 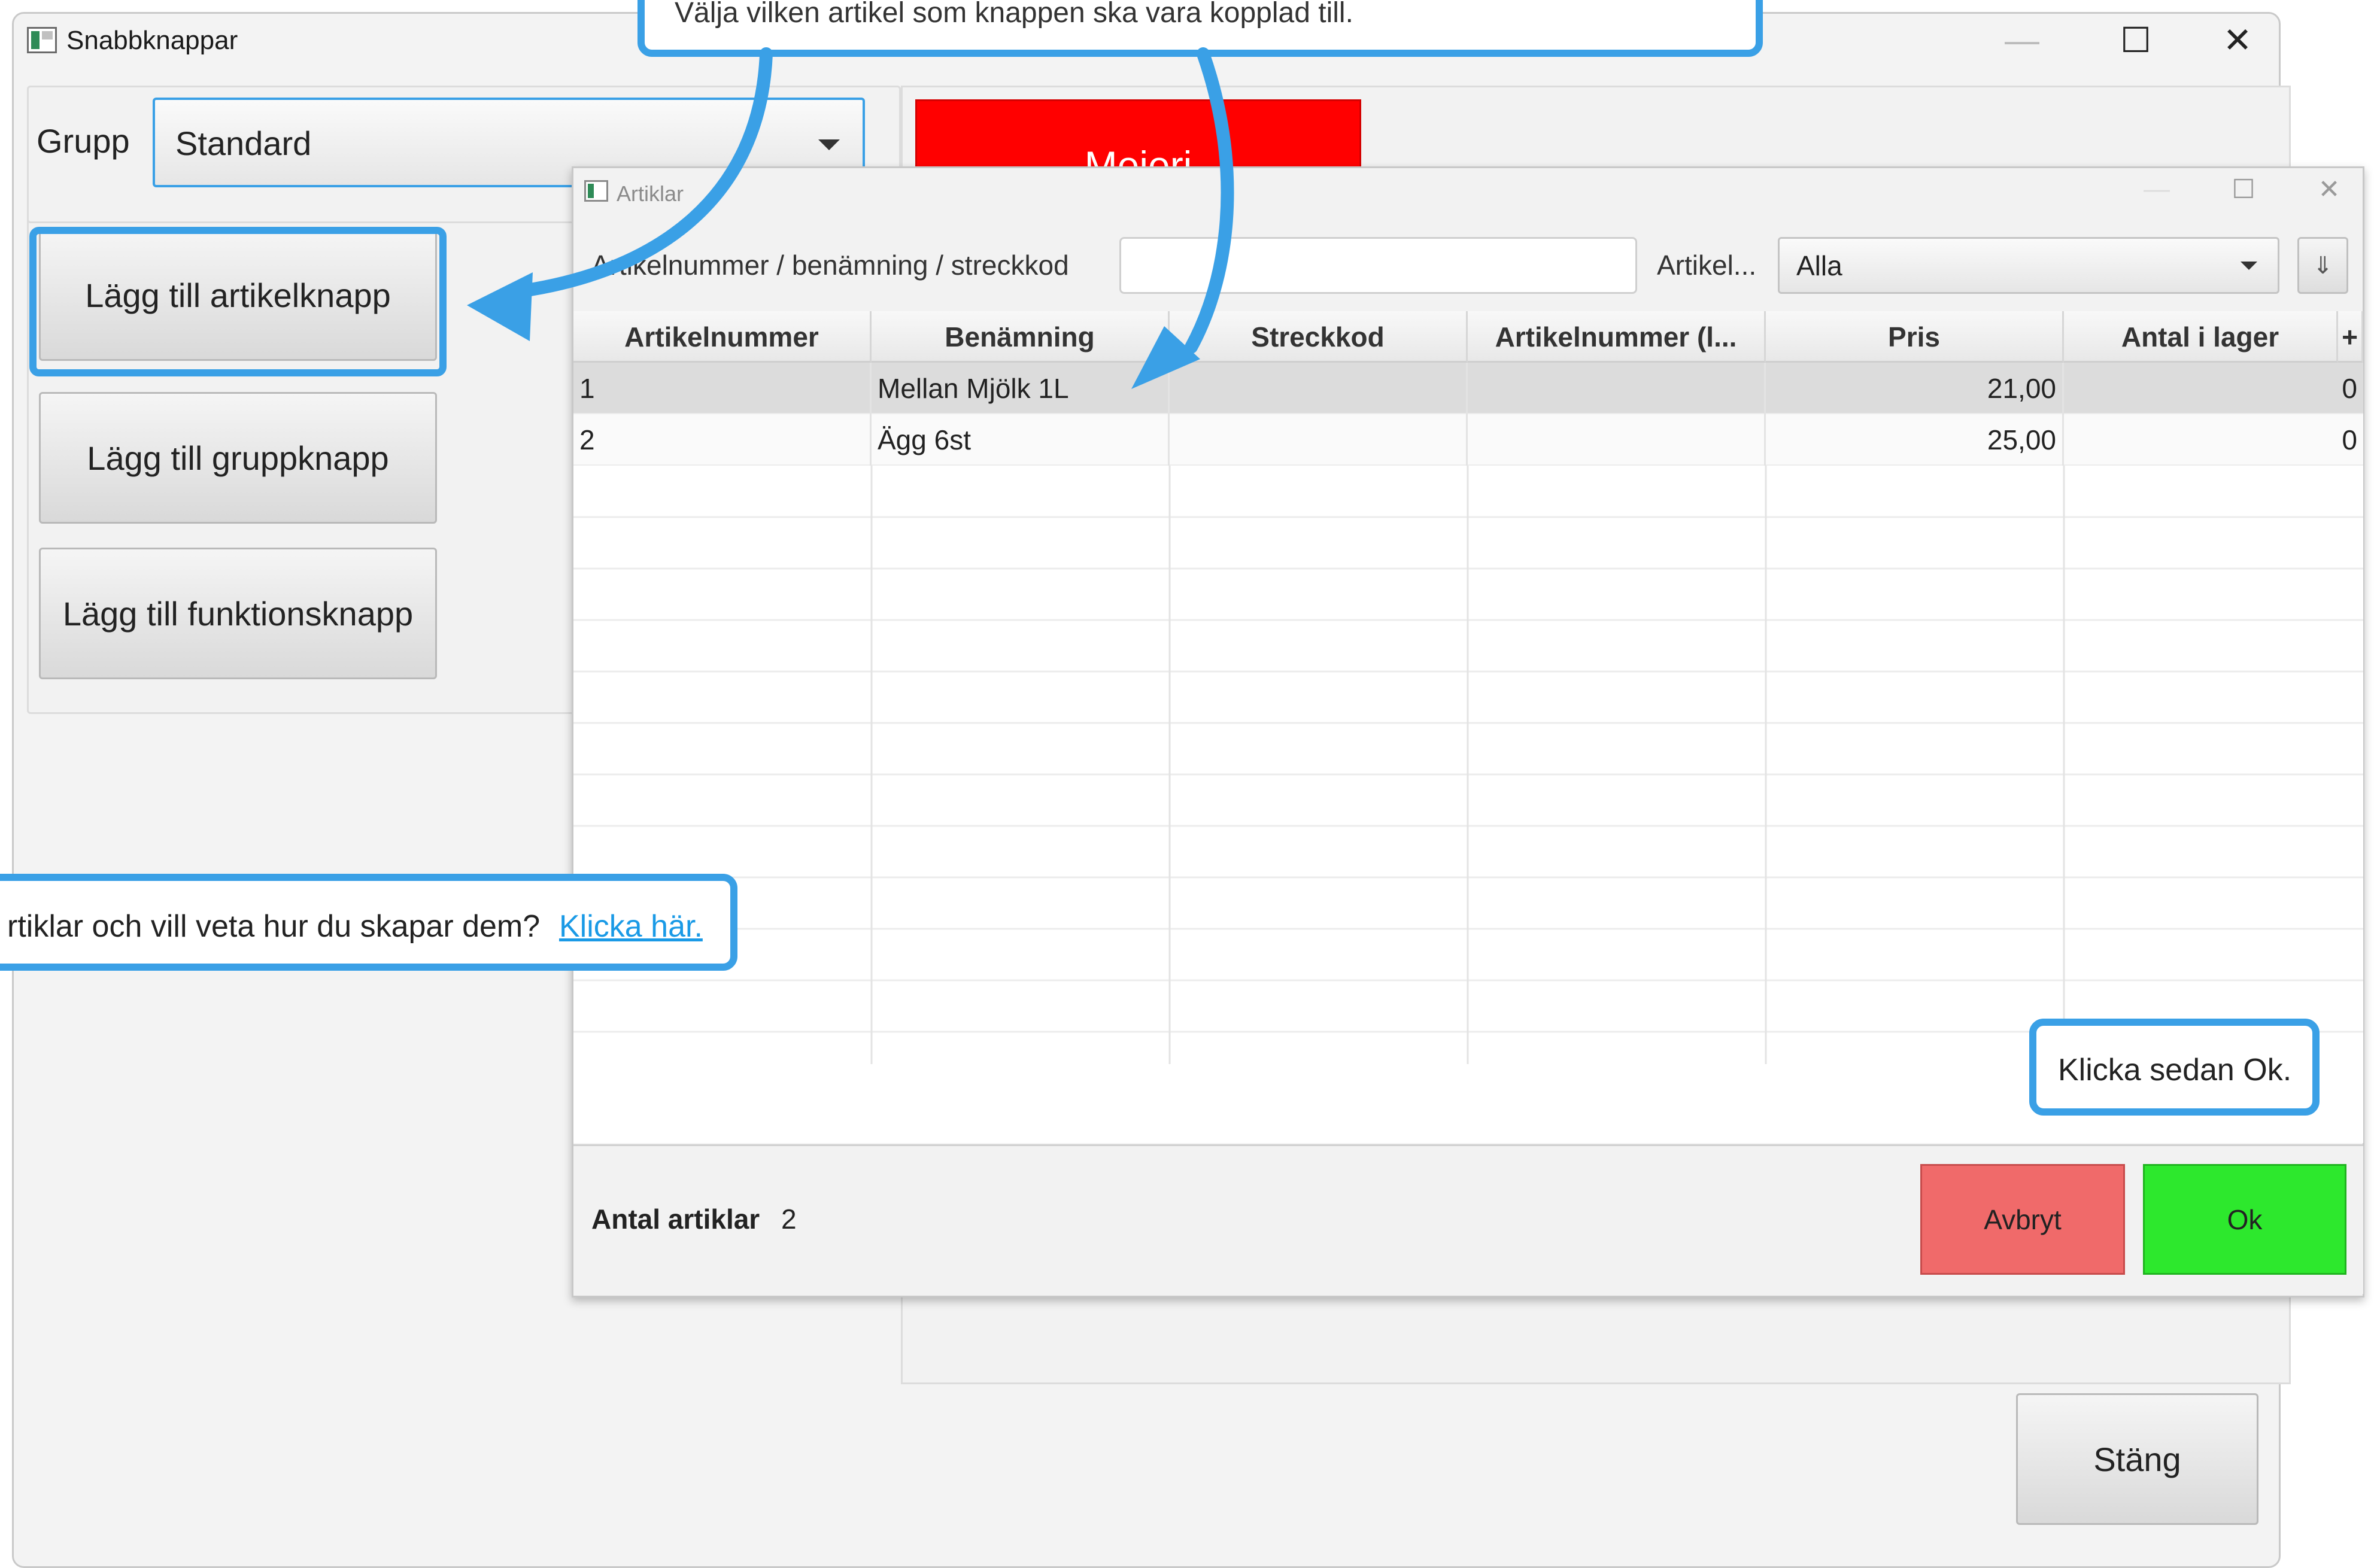 What do you see at coordinates (500, 306) in the screenshot?
I see `arrow-head-left` at bounding box center [500, 306].